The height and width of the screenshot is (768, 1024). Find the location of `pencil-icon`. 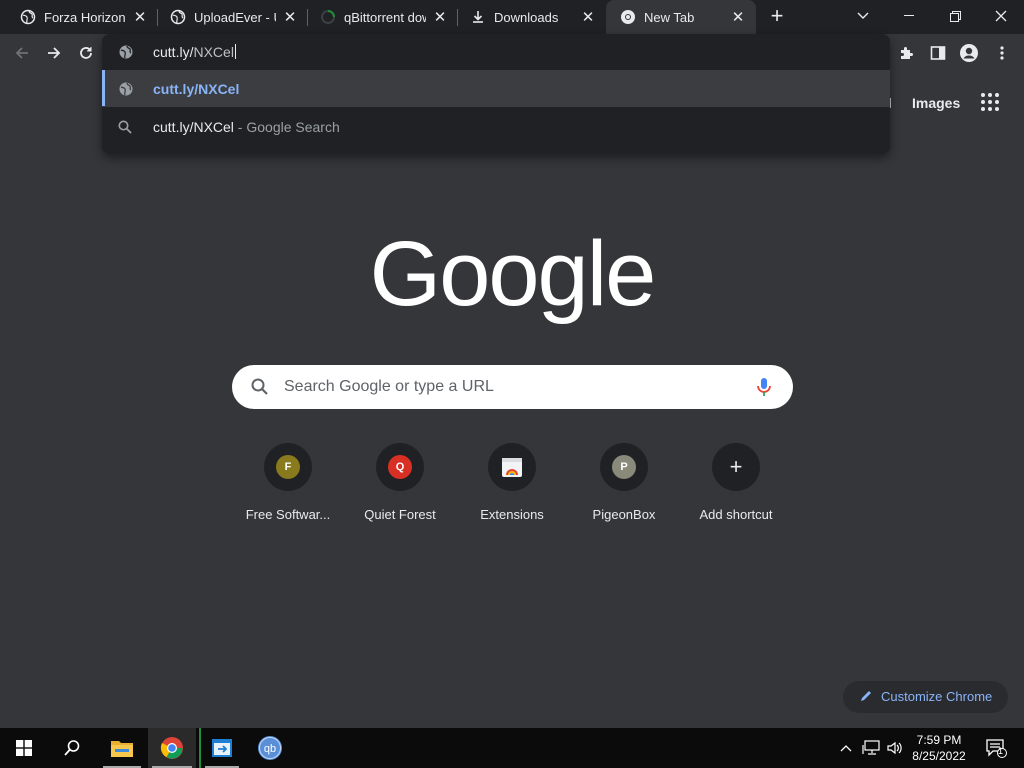

pencil-icon is located at coordinates (866, 698).